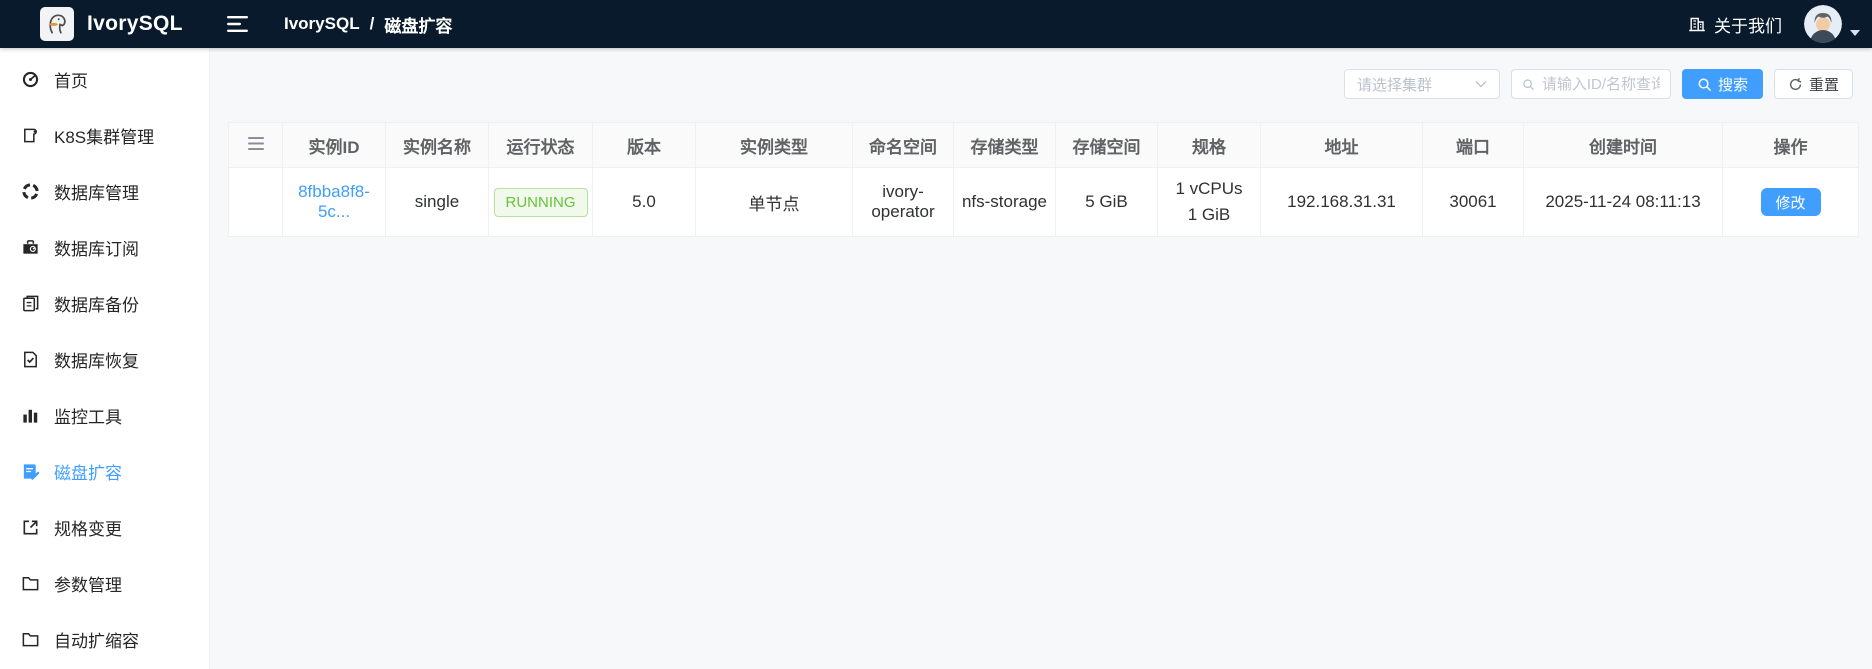 This screenshot has width=1872, height=669. What do you see at coordinates (903, 145) in the screenshot?
I see `header-namespace: 命名空间` at bounding box center [903, 145].